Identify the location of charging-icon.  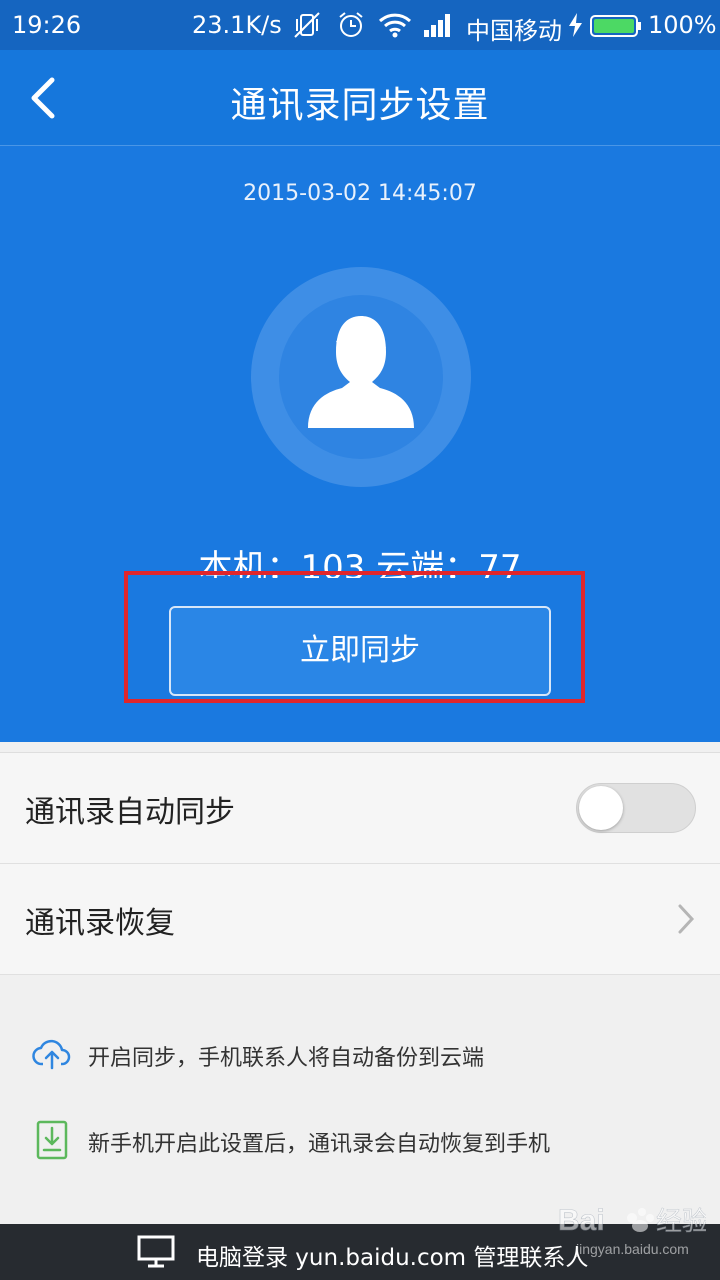
(575, 25).